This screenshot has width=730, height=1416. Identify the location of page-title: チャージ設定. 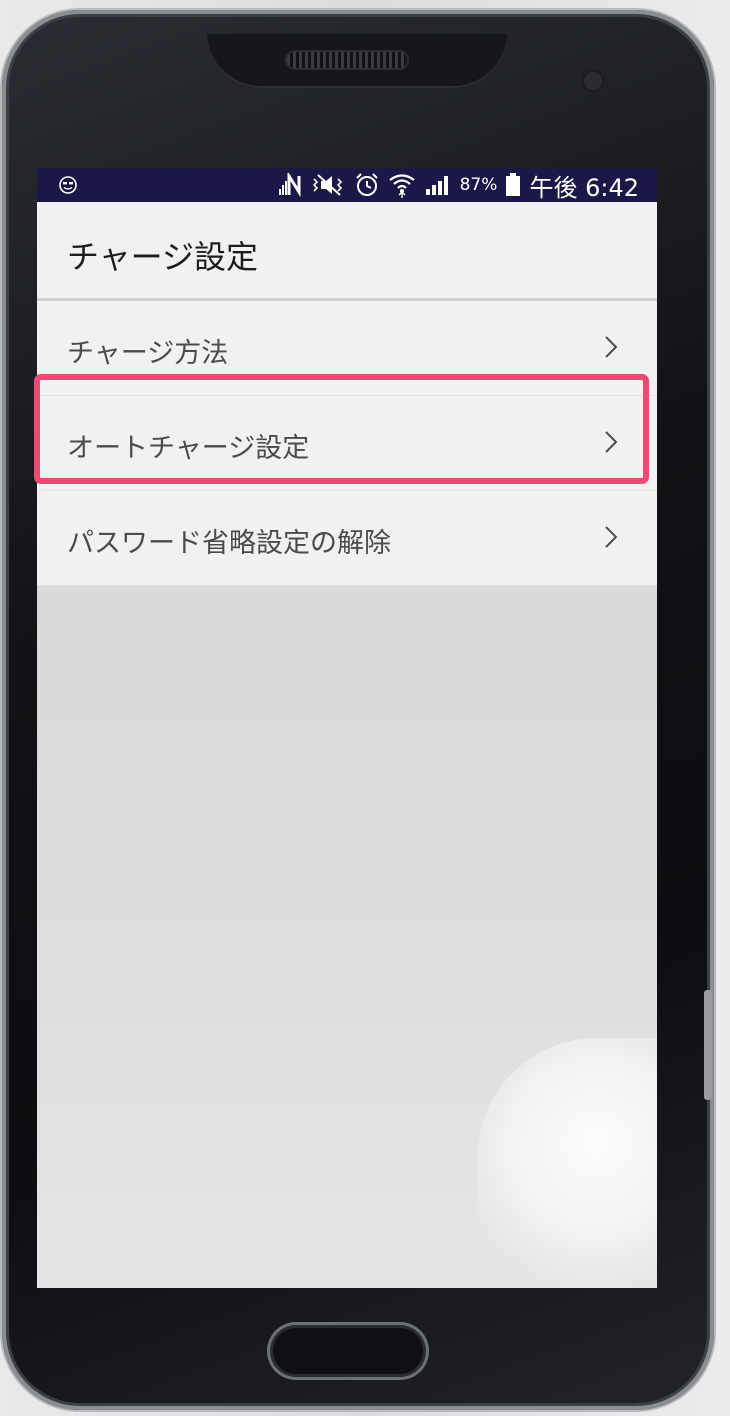
(163, 257).